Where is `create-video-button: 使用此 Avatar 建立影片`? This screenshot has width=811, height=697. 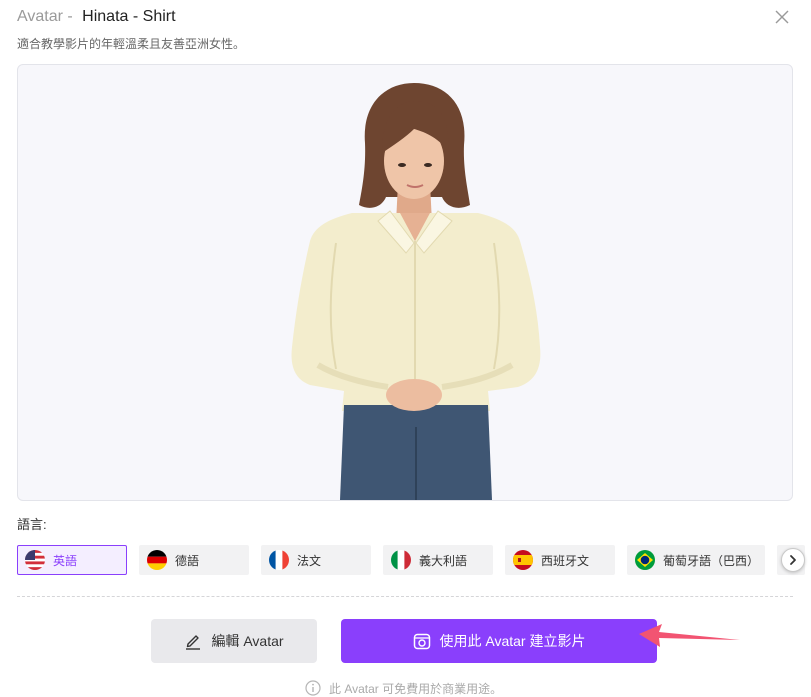
create-video-button: 使用此 Avatar 建立影片 is located at coordinates (499, 641).